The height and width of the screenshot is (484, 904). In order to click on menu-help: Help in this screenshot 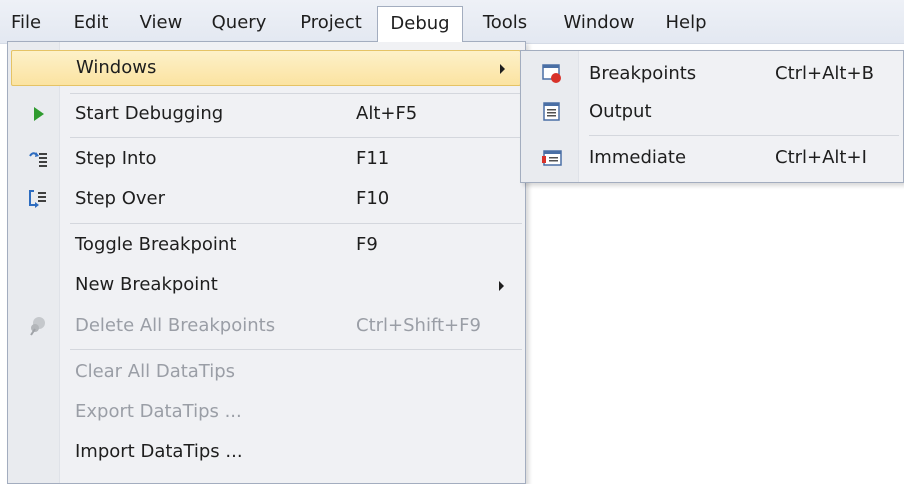, I will do `click(686, 24)`.